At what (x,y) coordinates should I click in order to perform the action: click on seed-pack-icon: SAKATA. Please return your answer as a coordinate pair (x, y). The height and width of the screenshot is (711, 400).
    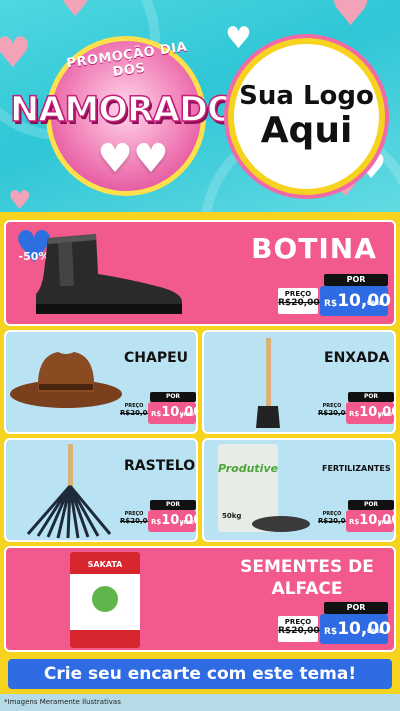
    Looking at the image, I should click on (105, 600).